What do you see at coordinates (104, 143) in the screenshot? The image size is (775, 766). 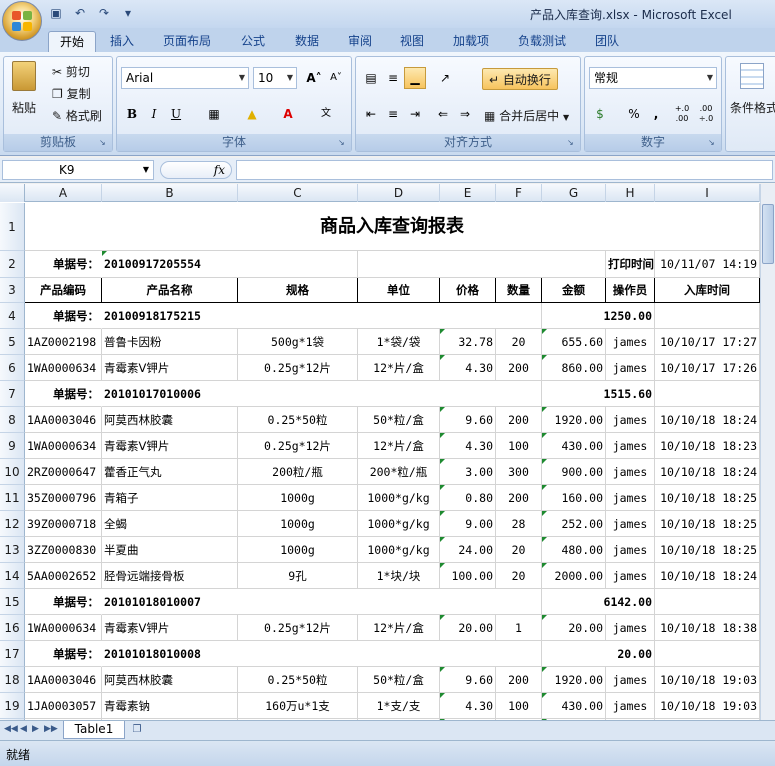 I see `clipboard-launcher-icon: ↘` at bounding box center [104, 143].